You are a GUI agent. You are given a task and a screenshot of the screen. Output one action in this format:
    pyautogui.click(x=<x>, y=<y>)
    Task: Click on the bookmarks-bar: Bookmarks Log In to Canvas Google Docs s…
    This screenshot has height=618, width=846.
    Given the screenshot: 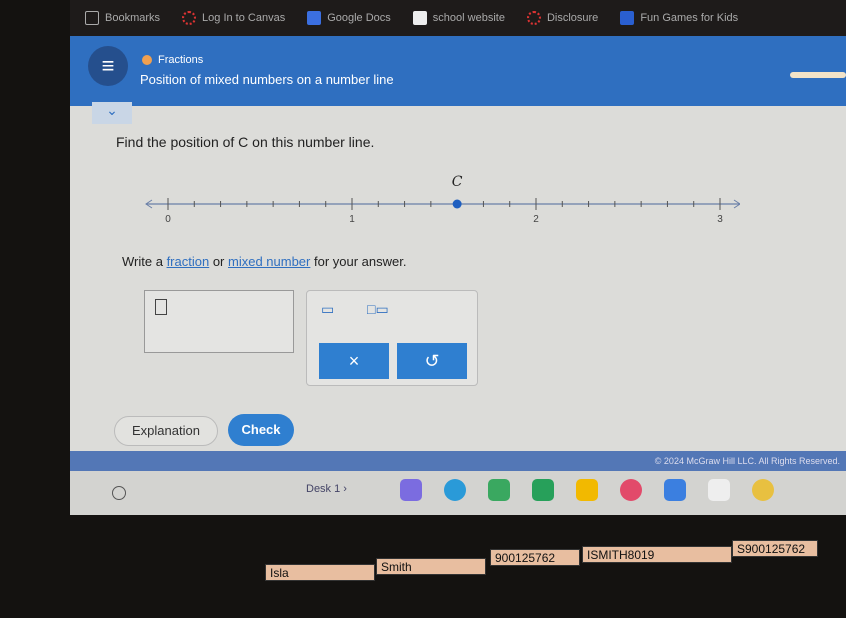 What is the action you would take?
    pyautogui.click(x=458, y=18)
    